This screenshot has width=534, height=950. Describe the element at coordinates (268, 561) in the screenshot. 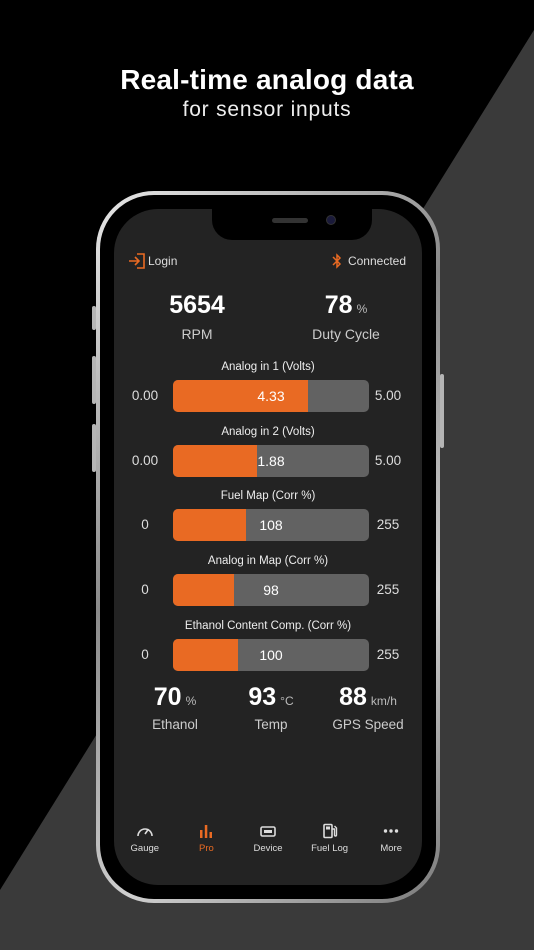

I see `bar-title: Analog in Map (Corr %)` at that location.